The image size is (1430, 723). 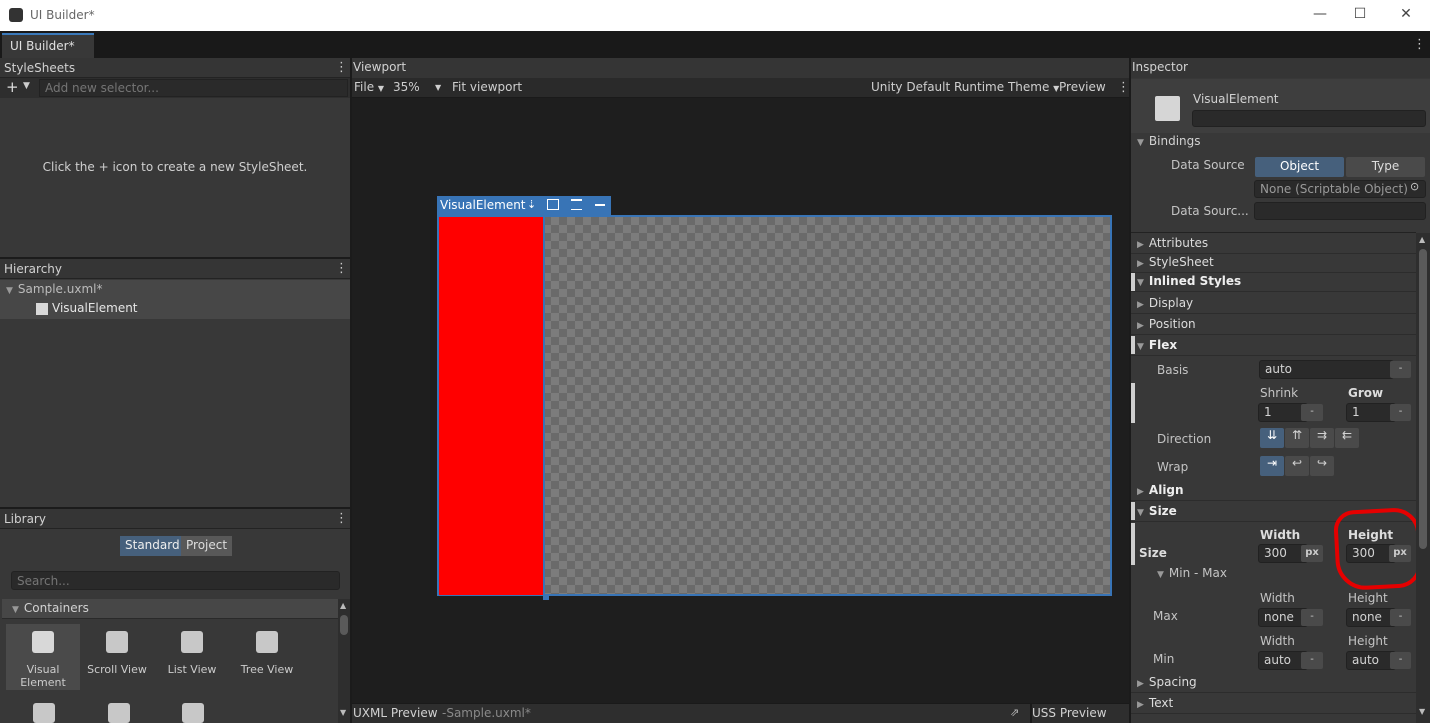 What do you see at coordinates (117, 642) in the screenshot?
I see `scroll-view-icon` at bounding box center [117, 642].